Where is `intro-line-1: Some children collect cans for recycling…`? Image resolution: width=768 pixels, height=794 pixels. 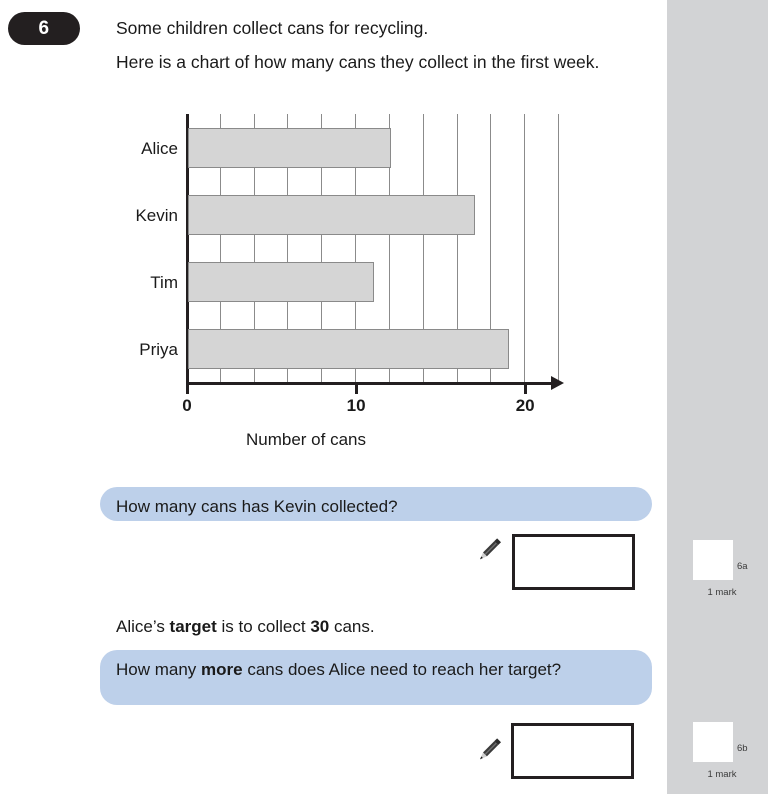
intro-line-1: Some children collect cans for recycling… is located at coordinates (272, 28).